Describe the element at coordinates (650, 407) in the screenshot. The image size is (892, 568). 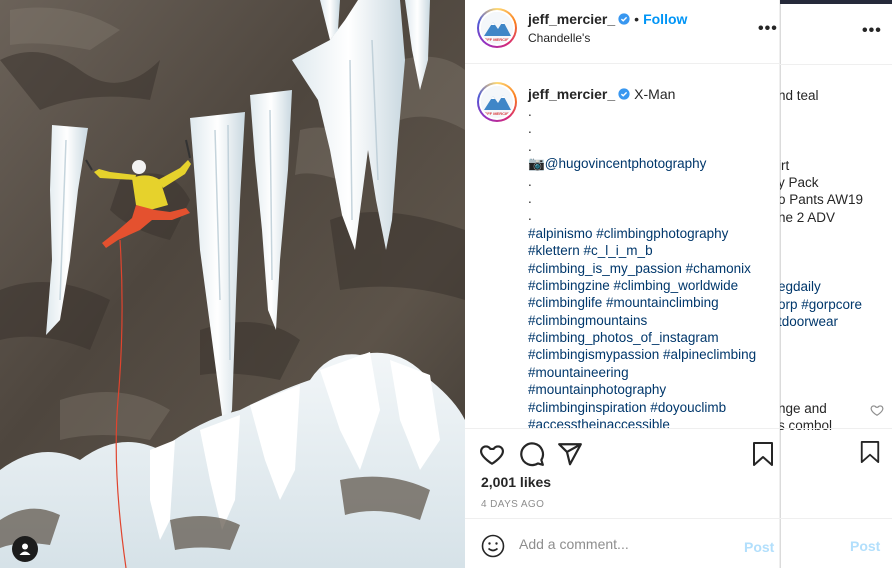
I see `caption-hashtag-line: #climbinginspiration #doyouclimb` at that location.